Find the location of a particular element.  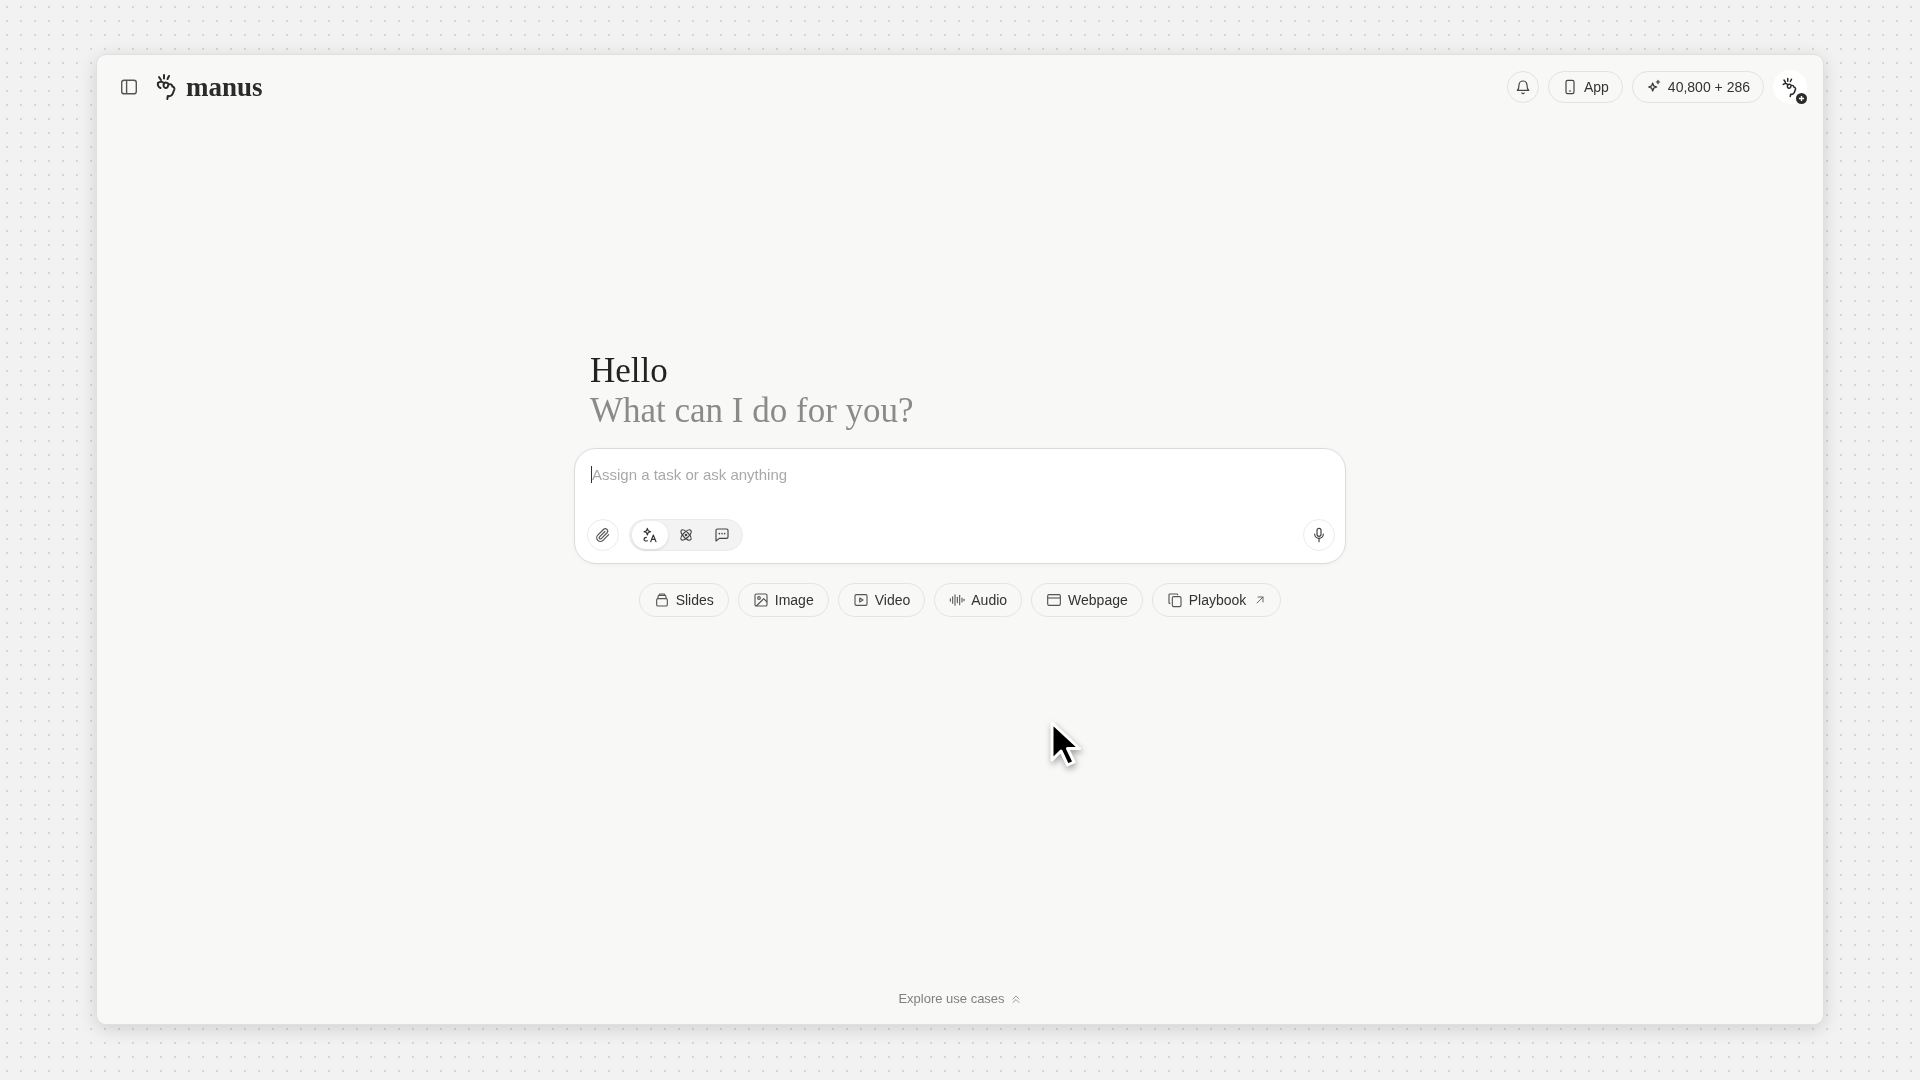

text-caret is located at coordinates (591, 474).